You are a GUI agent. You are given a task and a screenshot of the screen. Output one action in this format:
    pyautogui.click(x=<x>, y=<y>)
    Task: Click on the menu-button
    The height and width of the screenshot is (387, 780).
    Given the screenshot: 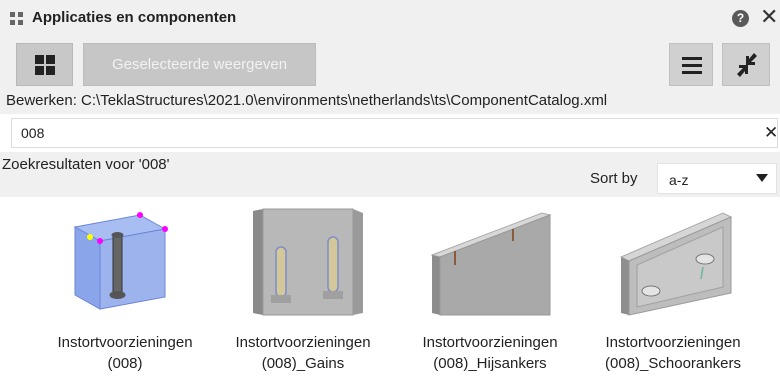 What is the action you would take?
    pyautogui.click(x=691, y=64)
    